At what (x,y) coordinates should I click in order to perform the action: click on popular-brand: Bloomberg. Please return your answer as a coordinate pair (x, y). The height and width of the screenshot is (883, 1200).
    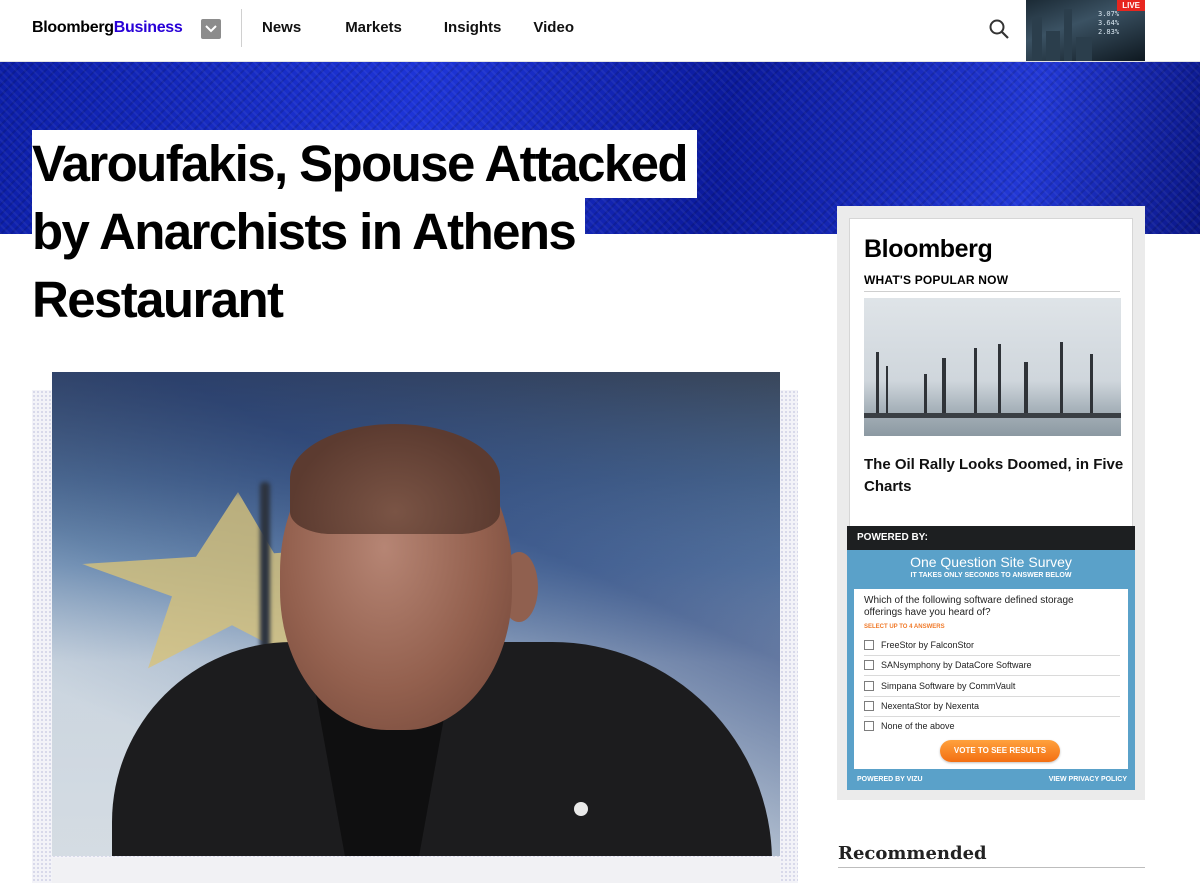
    Looking at the image, I should click on (928, 249).